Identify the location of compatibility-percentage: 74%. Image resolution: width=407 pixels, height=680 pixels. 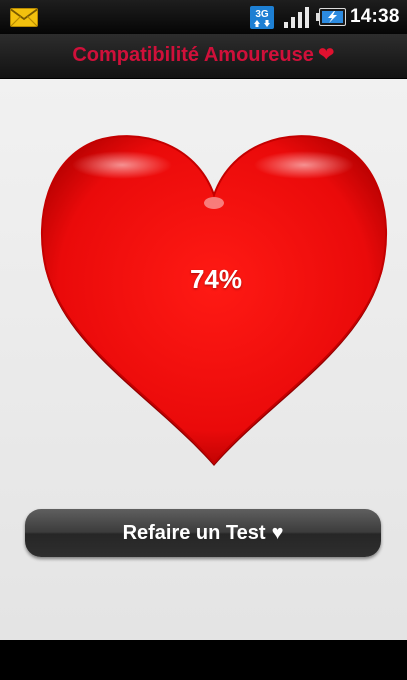
(216, 279).